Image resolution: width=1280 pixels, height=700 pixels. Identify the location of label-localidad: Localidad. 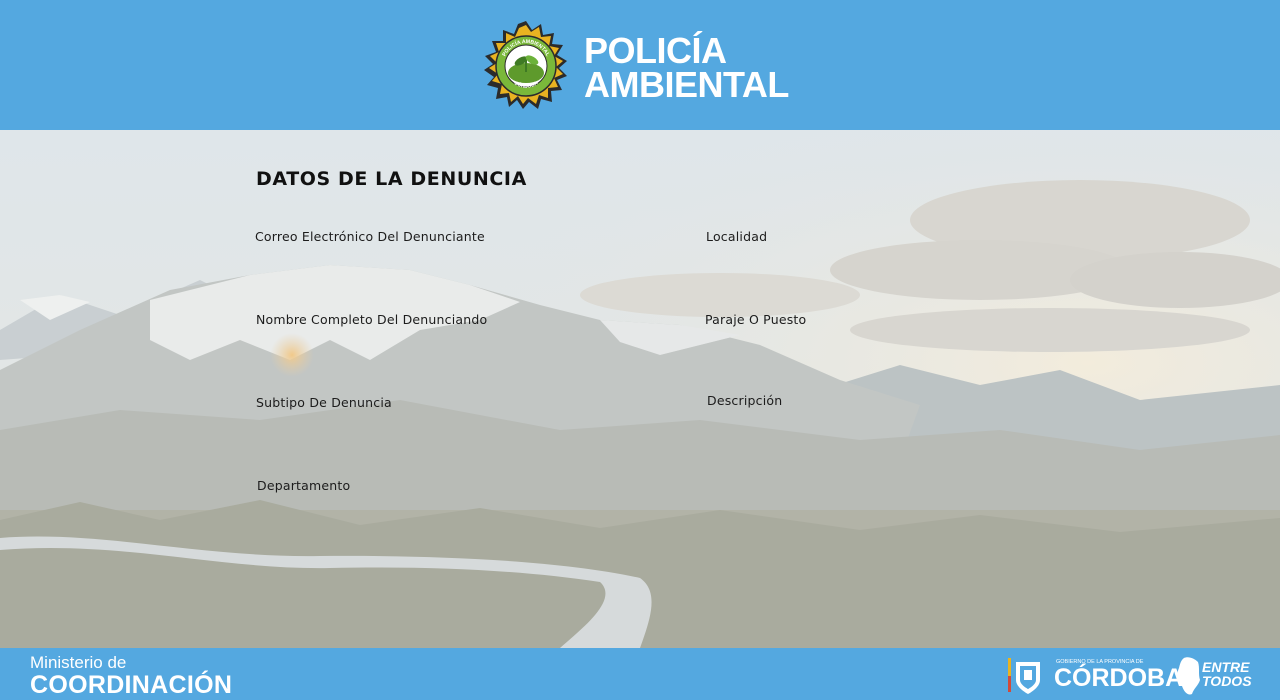
(737, 236).